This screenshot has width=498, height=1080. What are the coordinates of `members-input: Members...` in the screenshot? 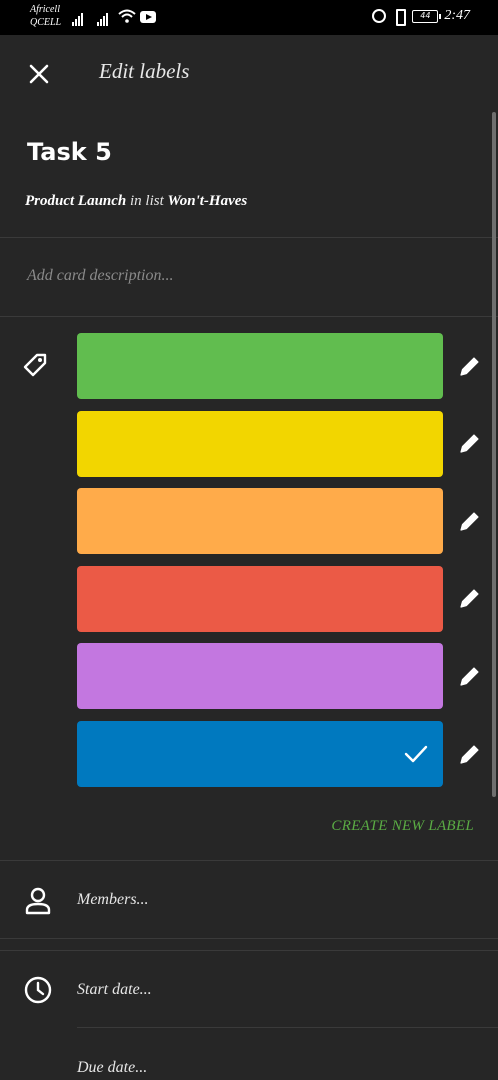 It's located at (113, 900).